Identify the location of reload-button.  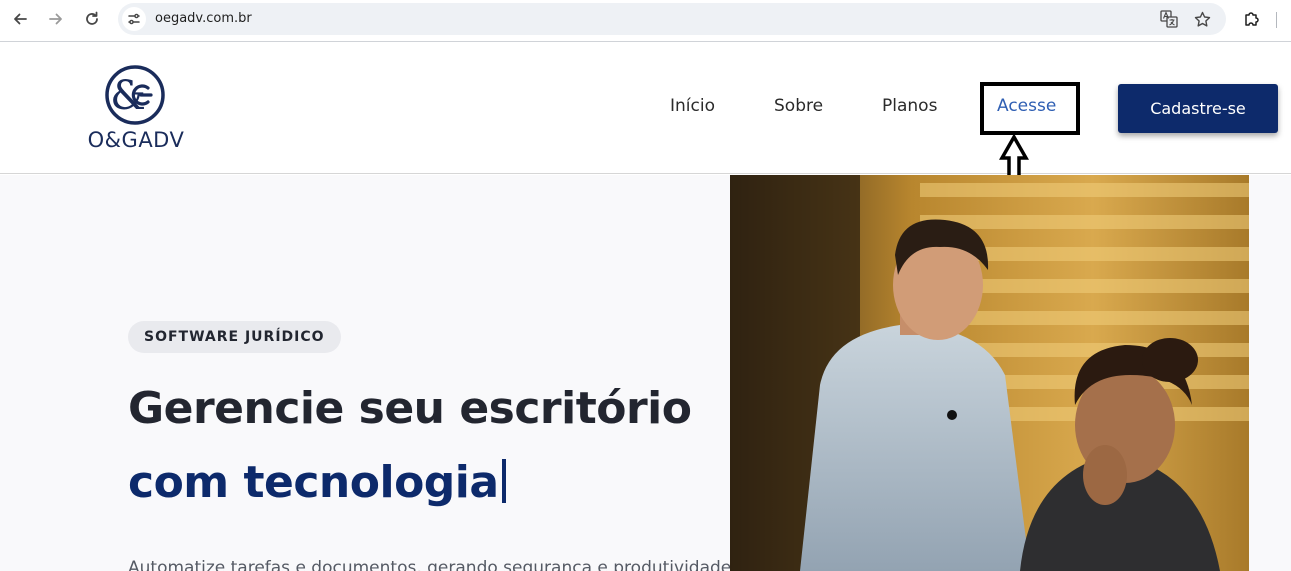
(92, 19).